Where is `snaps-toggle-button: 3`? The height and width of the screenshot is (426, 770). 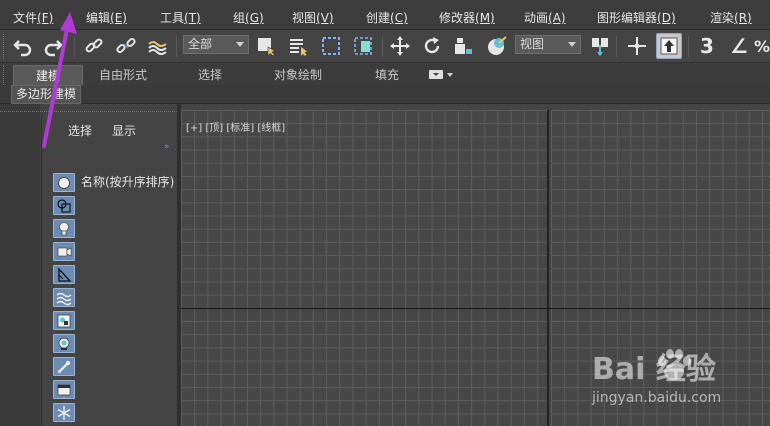
snaps-toggle-button: 3 is located at coordinates (707, 46).